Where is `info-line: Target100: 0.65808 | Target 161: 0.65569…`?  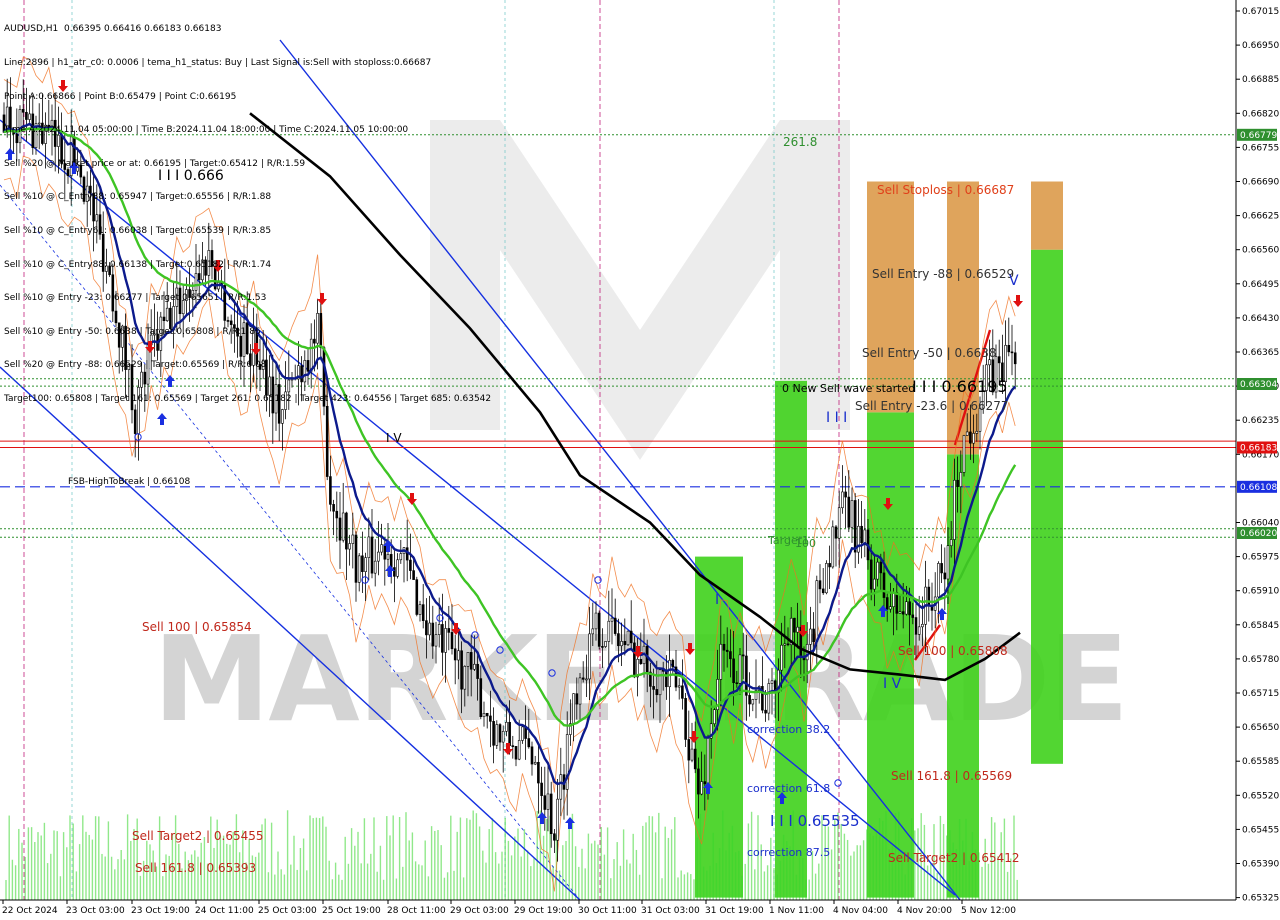
info-line: Target100: 0.65808 | Target 161: 0.65569… is located at coordinates (248, 398).